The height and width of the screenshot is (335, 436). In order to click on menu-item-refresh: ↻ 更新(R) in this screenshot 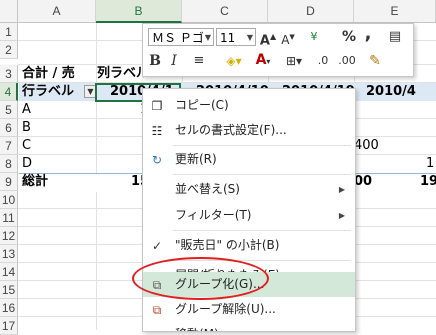, I will do `click(249, 159)`.